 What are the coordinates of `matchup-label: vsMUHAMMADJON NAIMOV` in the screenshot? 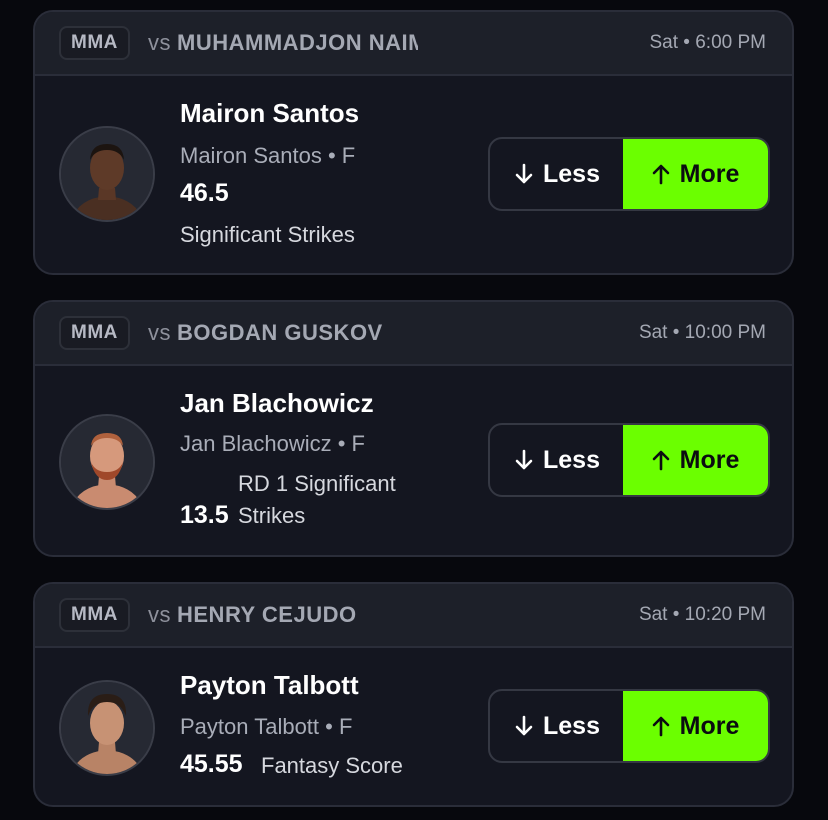 It's located at (283, 43).